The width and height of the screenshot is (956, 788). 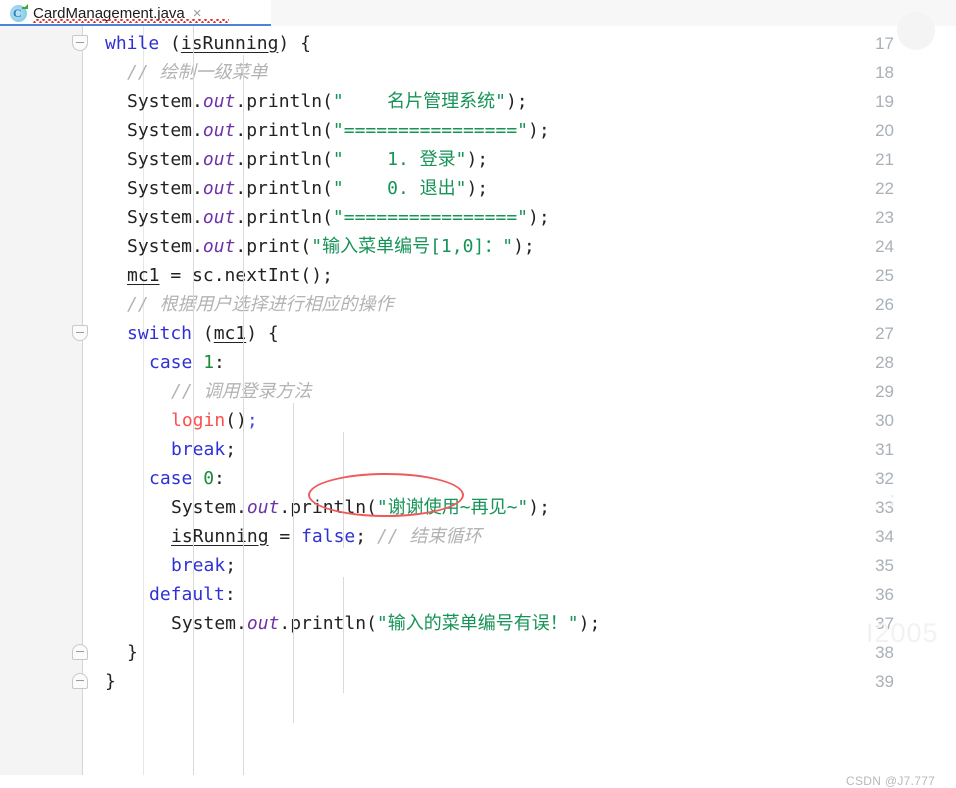 What do you see at coordinates (452, 507) in the screenshot?
I see `code-token: "谢谢使用~再见~"` at bounding box center [452, 507].